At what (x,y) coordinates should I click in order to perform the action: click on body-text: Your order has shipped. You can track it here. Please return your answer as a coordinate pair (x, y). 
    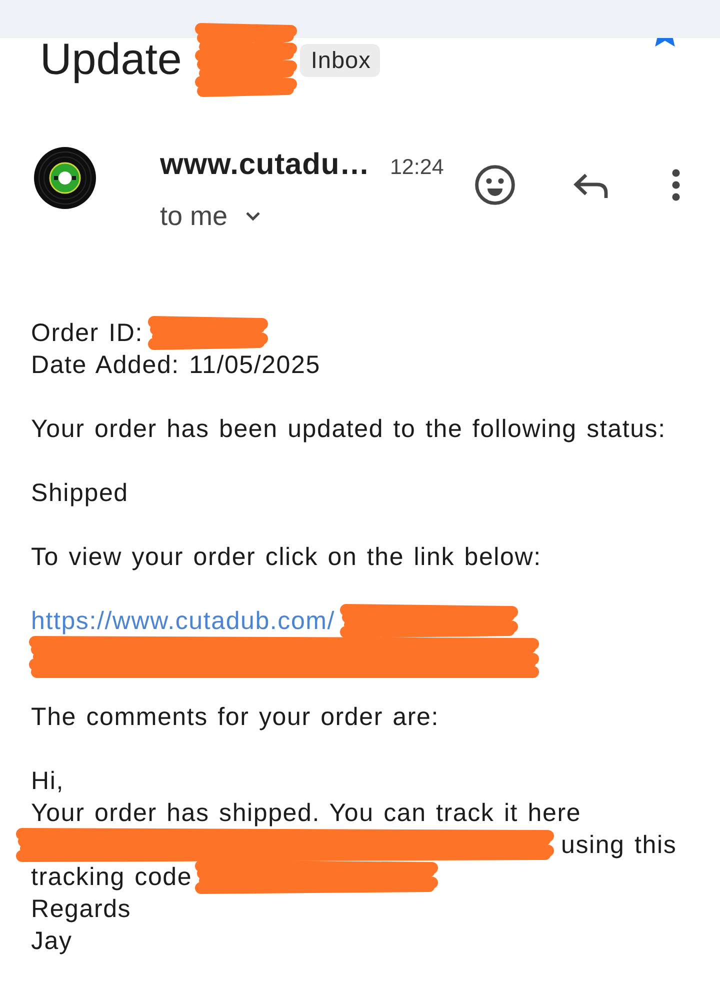
    Looking at the image, I should click on (306, 813).